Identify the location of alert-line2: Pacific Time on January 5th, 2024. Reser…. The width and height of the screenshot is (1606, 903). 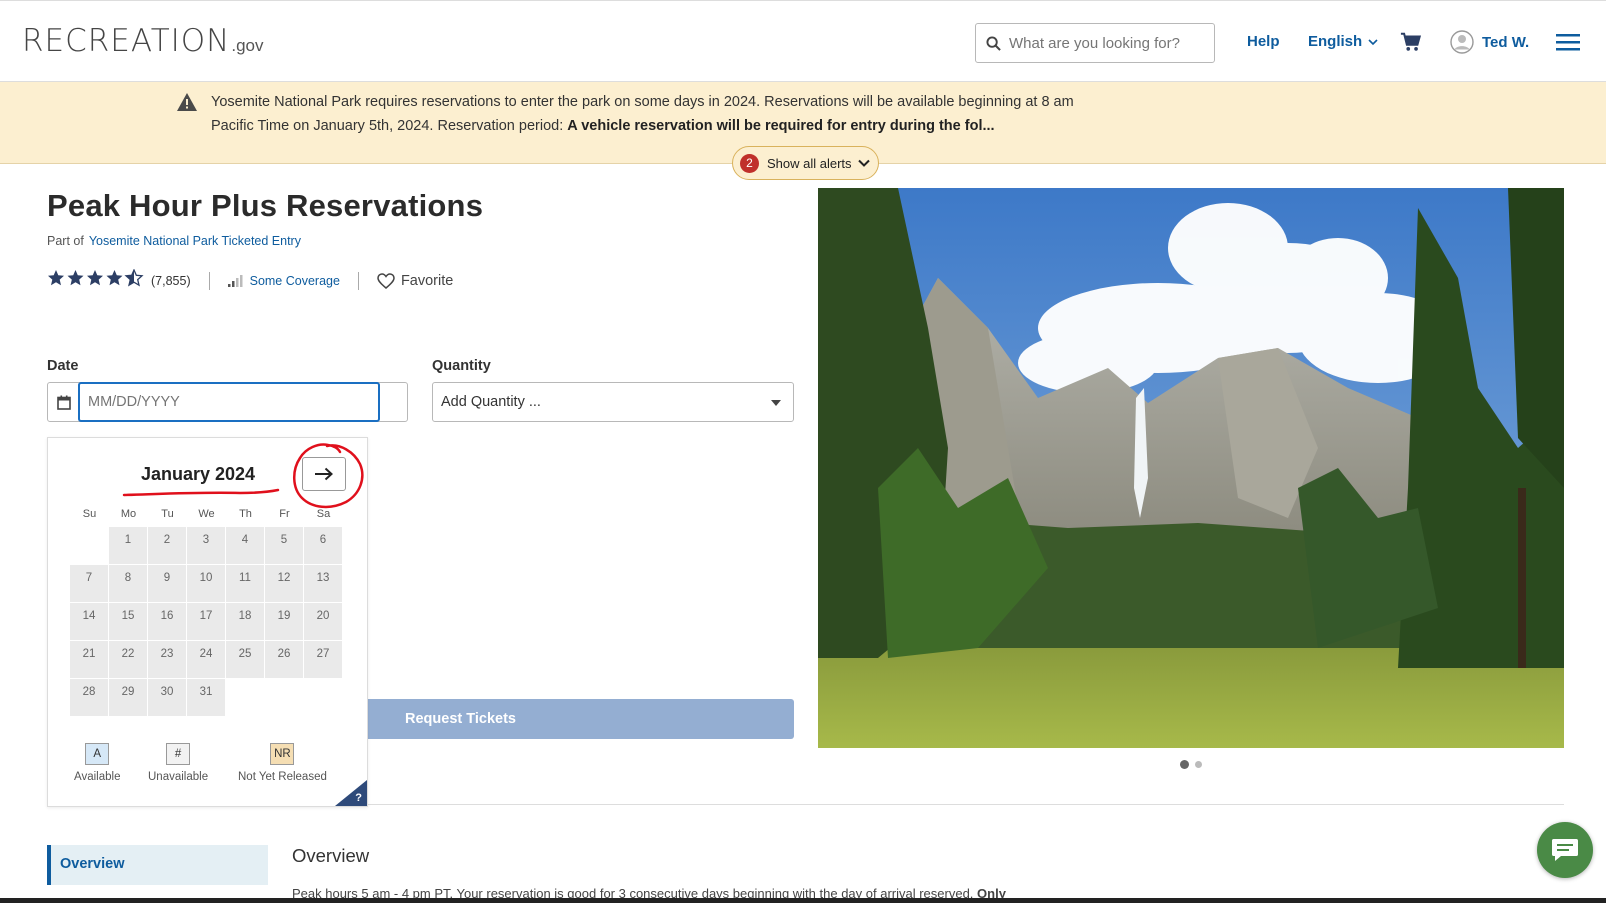
(389, 126).